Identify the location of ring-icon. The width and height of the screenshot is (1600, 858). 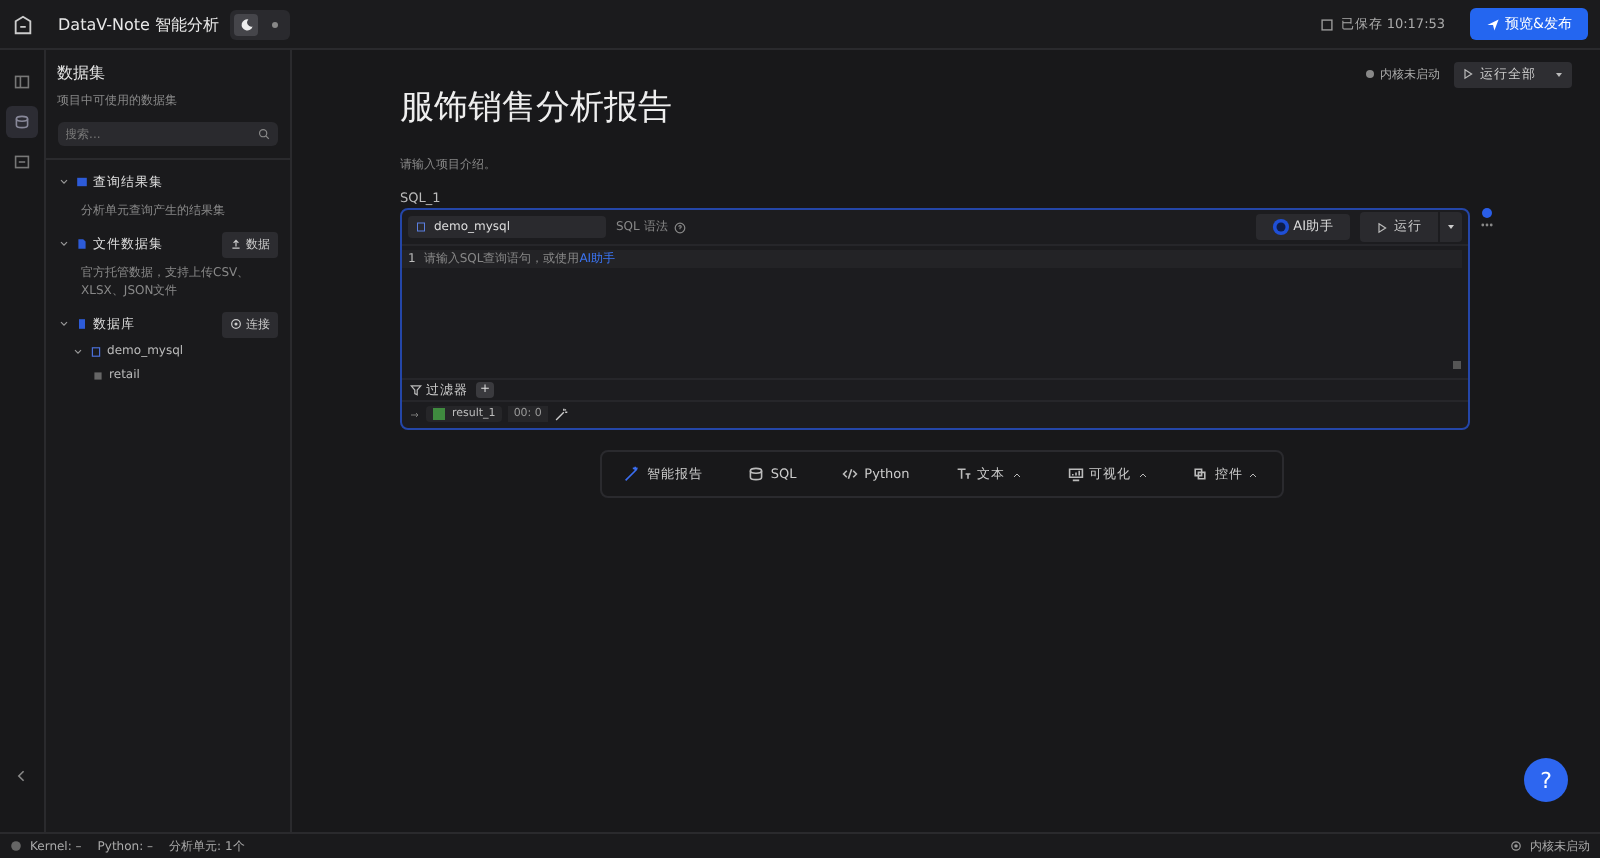
(1280, 227).